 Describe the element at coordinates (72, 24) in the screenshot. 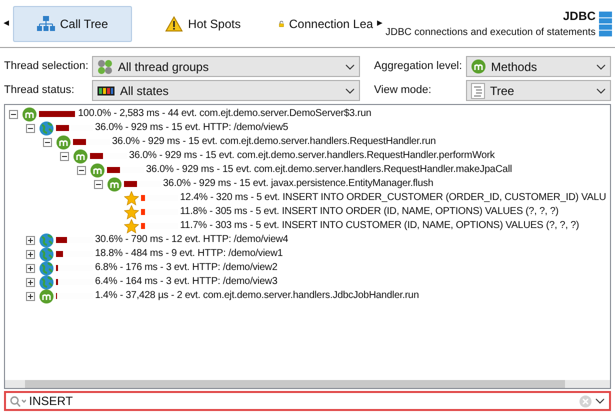

I see `view-tab: Call Tree` at that location.